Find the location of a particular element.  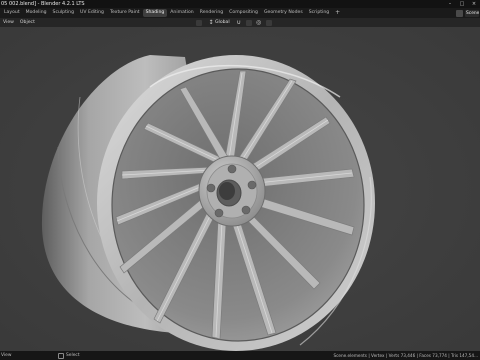

close-button: × is located at coordinates (474, 4).